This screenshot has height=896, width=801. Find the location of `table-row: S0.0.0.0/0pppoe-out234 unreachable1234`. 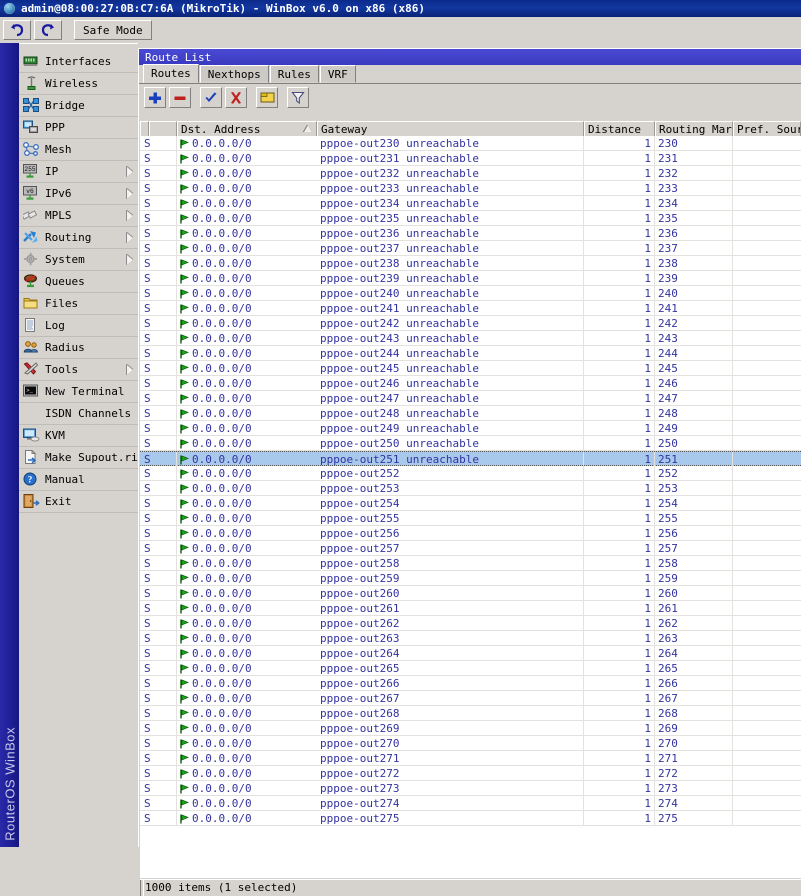

table-row: S0.0.0.0/0pppoe-out234 unreachable1234 is located at coordinates (470, 203).